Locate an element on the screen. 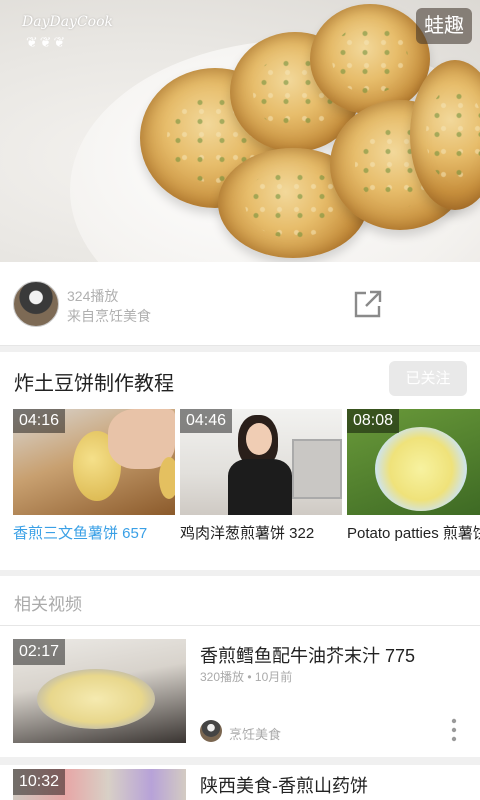 This screenshot has width=480, height=800. series-video-caption: 香煎三文鱼薯饼 657 is located at coordinates (80, 532).